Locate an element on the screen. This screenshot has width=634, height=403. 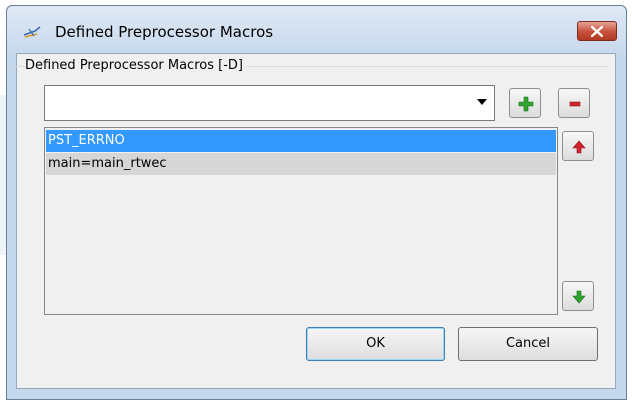
arrow-up-icon is located at coordinates (579, 147).